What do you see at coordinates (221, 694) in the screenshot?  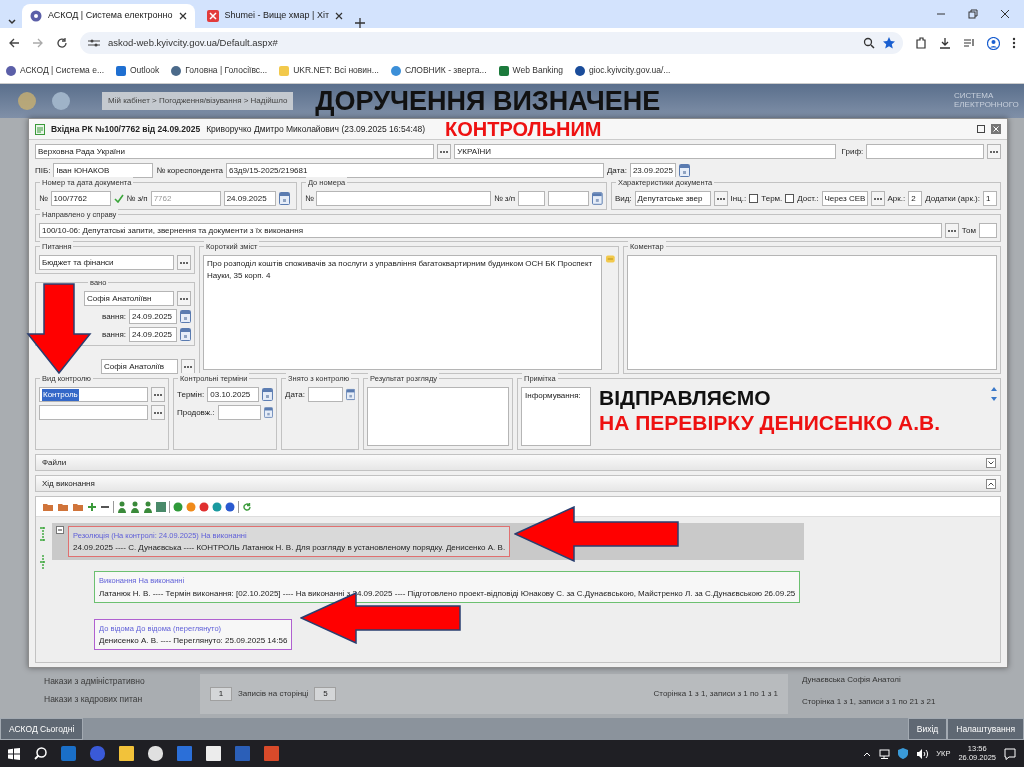 I see `page-input: 1` at bounding box center [221, 694].